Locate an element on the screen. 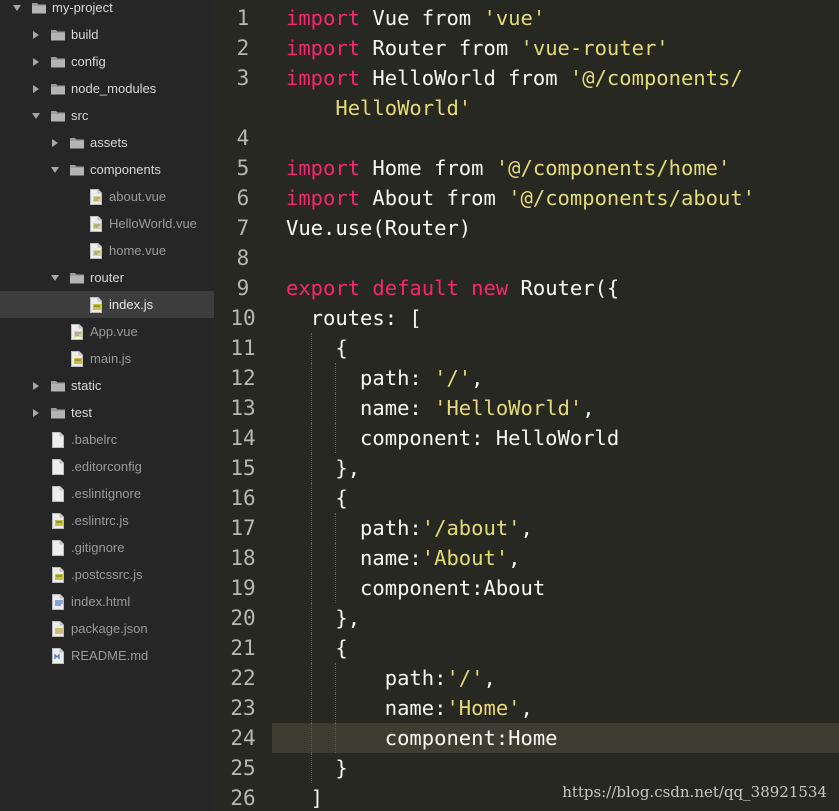  tree-file-gitignore: .gitignore is located at coordinates (107, 547).